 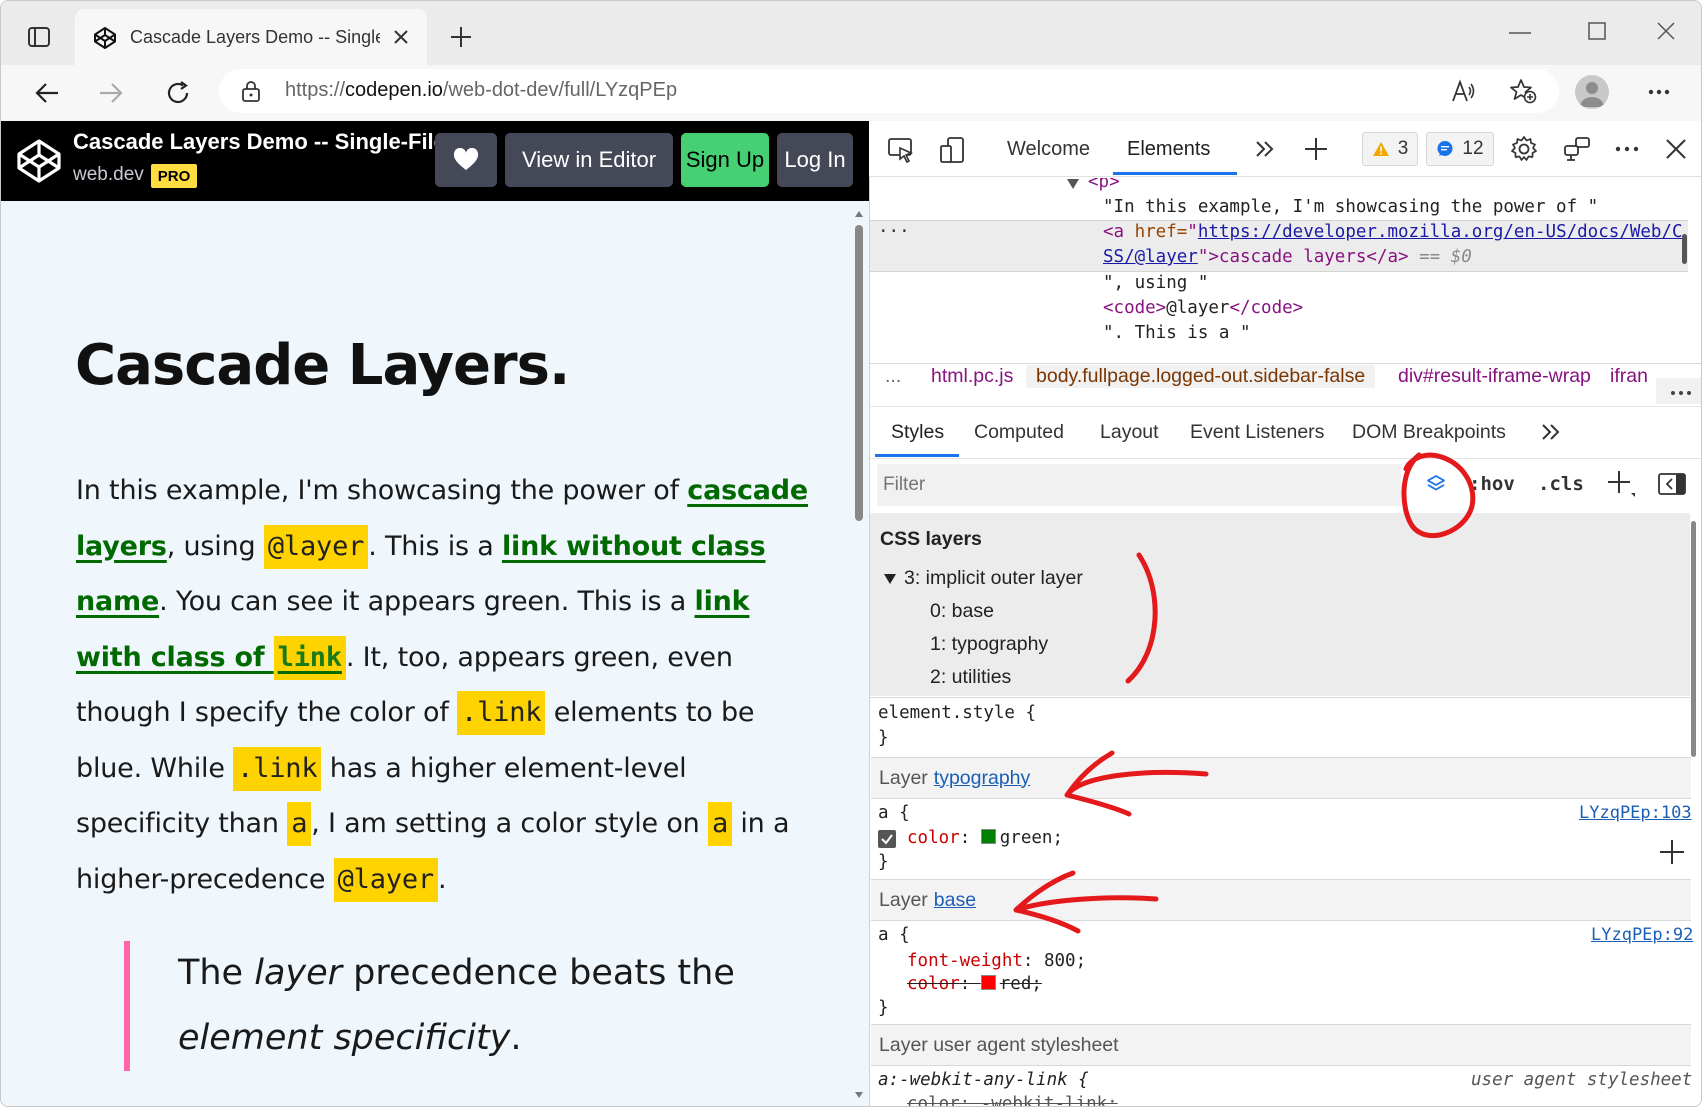 I want to click on annotation-marks, so click(x=1244, y=693).